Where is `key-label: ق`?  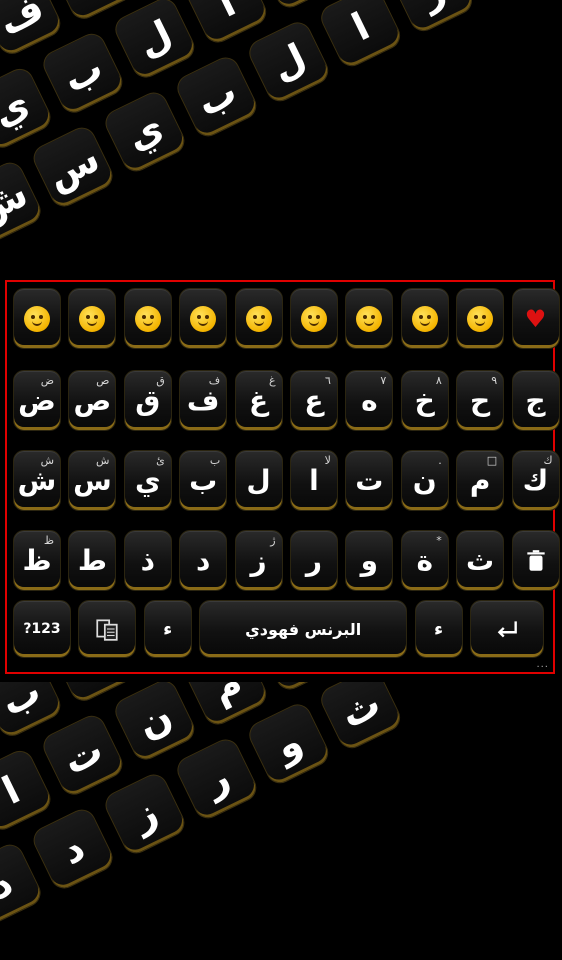 key-label: ق is located at coordinates (148, 400).